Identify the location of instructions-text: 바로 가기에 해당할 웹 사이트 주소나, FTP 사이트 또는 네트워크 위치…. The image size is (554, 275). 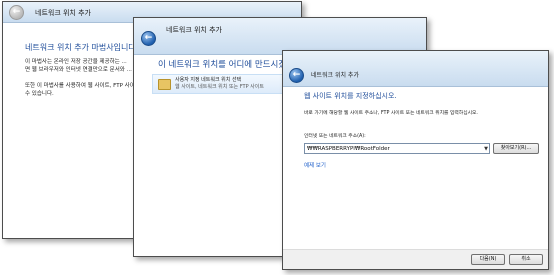
(391, 113).